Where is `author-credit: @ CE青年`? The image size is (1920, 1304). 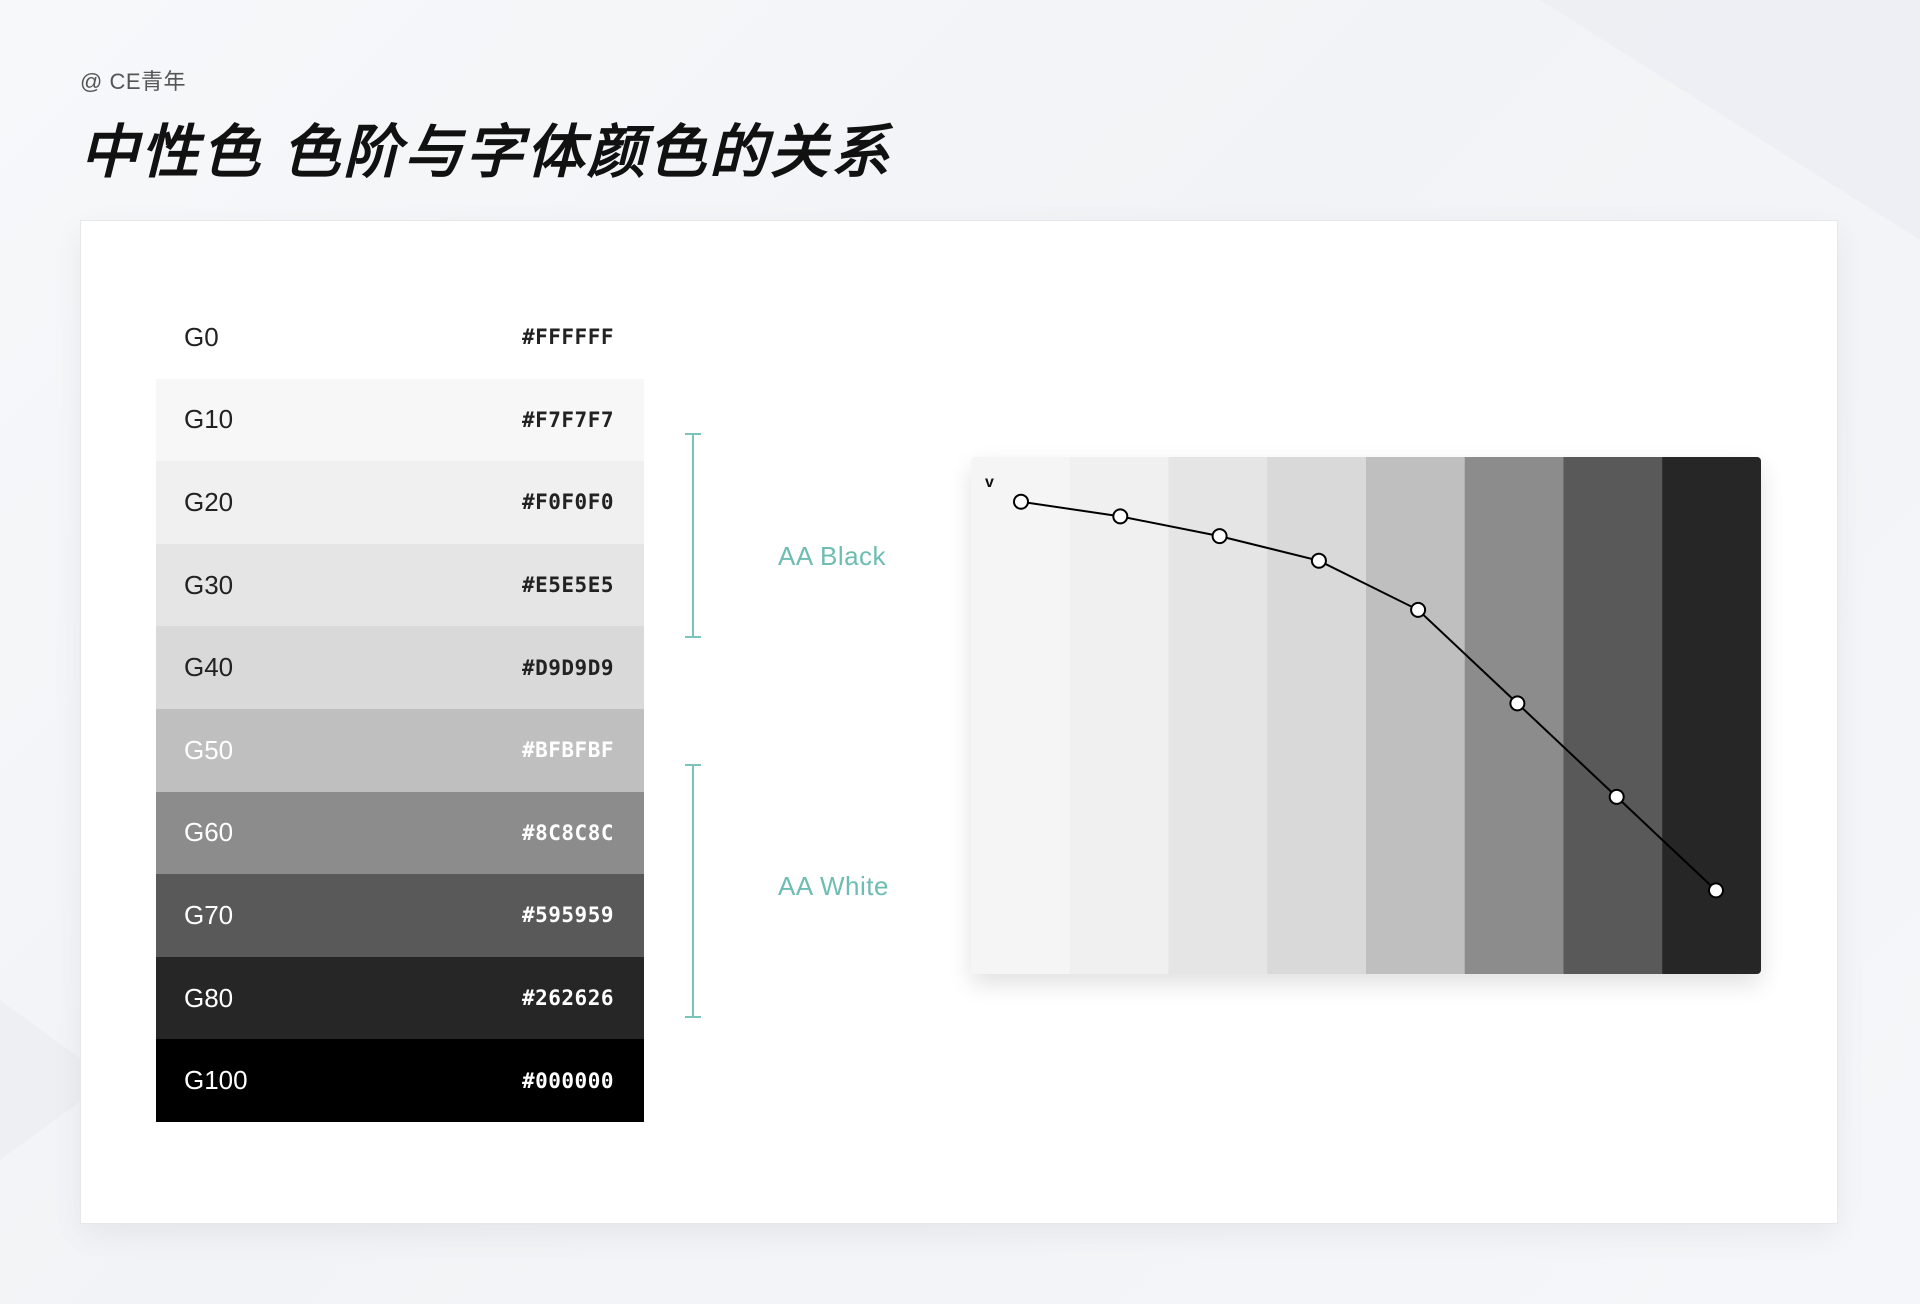 author-credit: @ CE青年 is located at coordinates (133, 81).